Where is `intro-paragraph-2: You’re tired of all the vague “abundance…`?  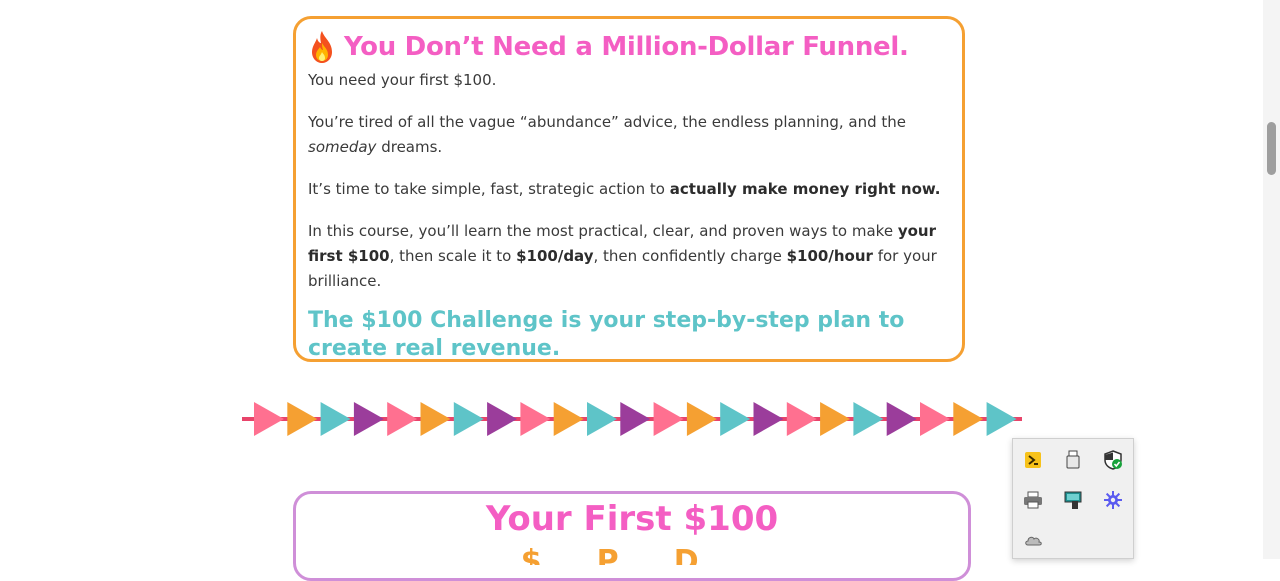
intro-paragraph-2: You’re tired of all the vague “abundance… is located at coordinates (629, 135).